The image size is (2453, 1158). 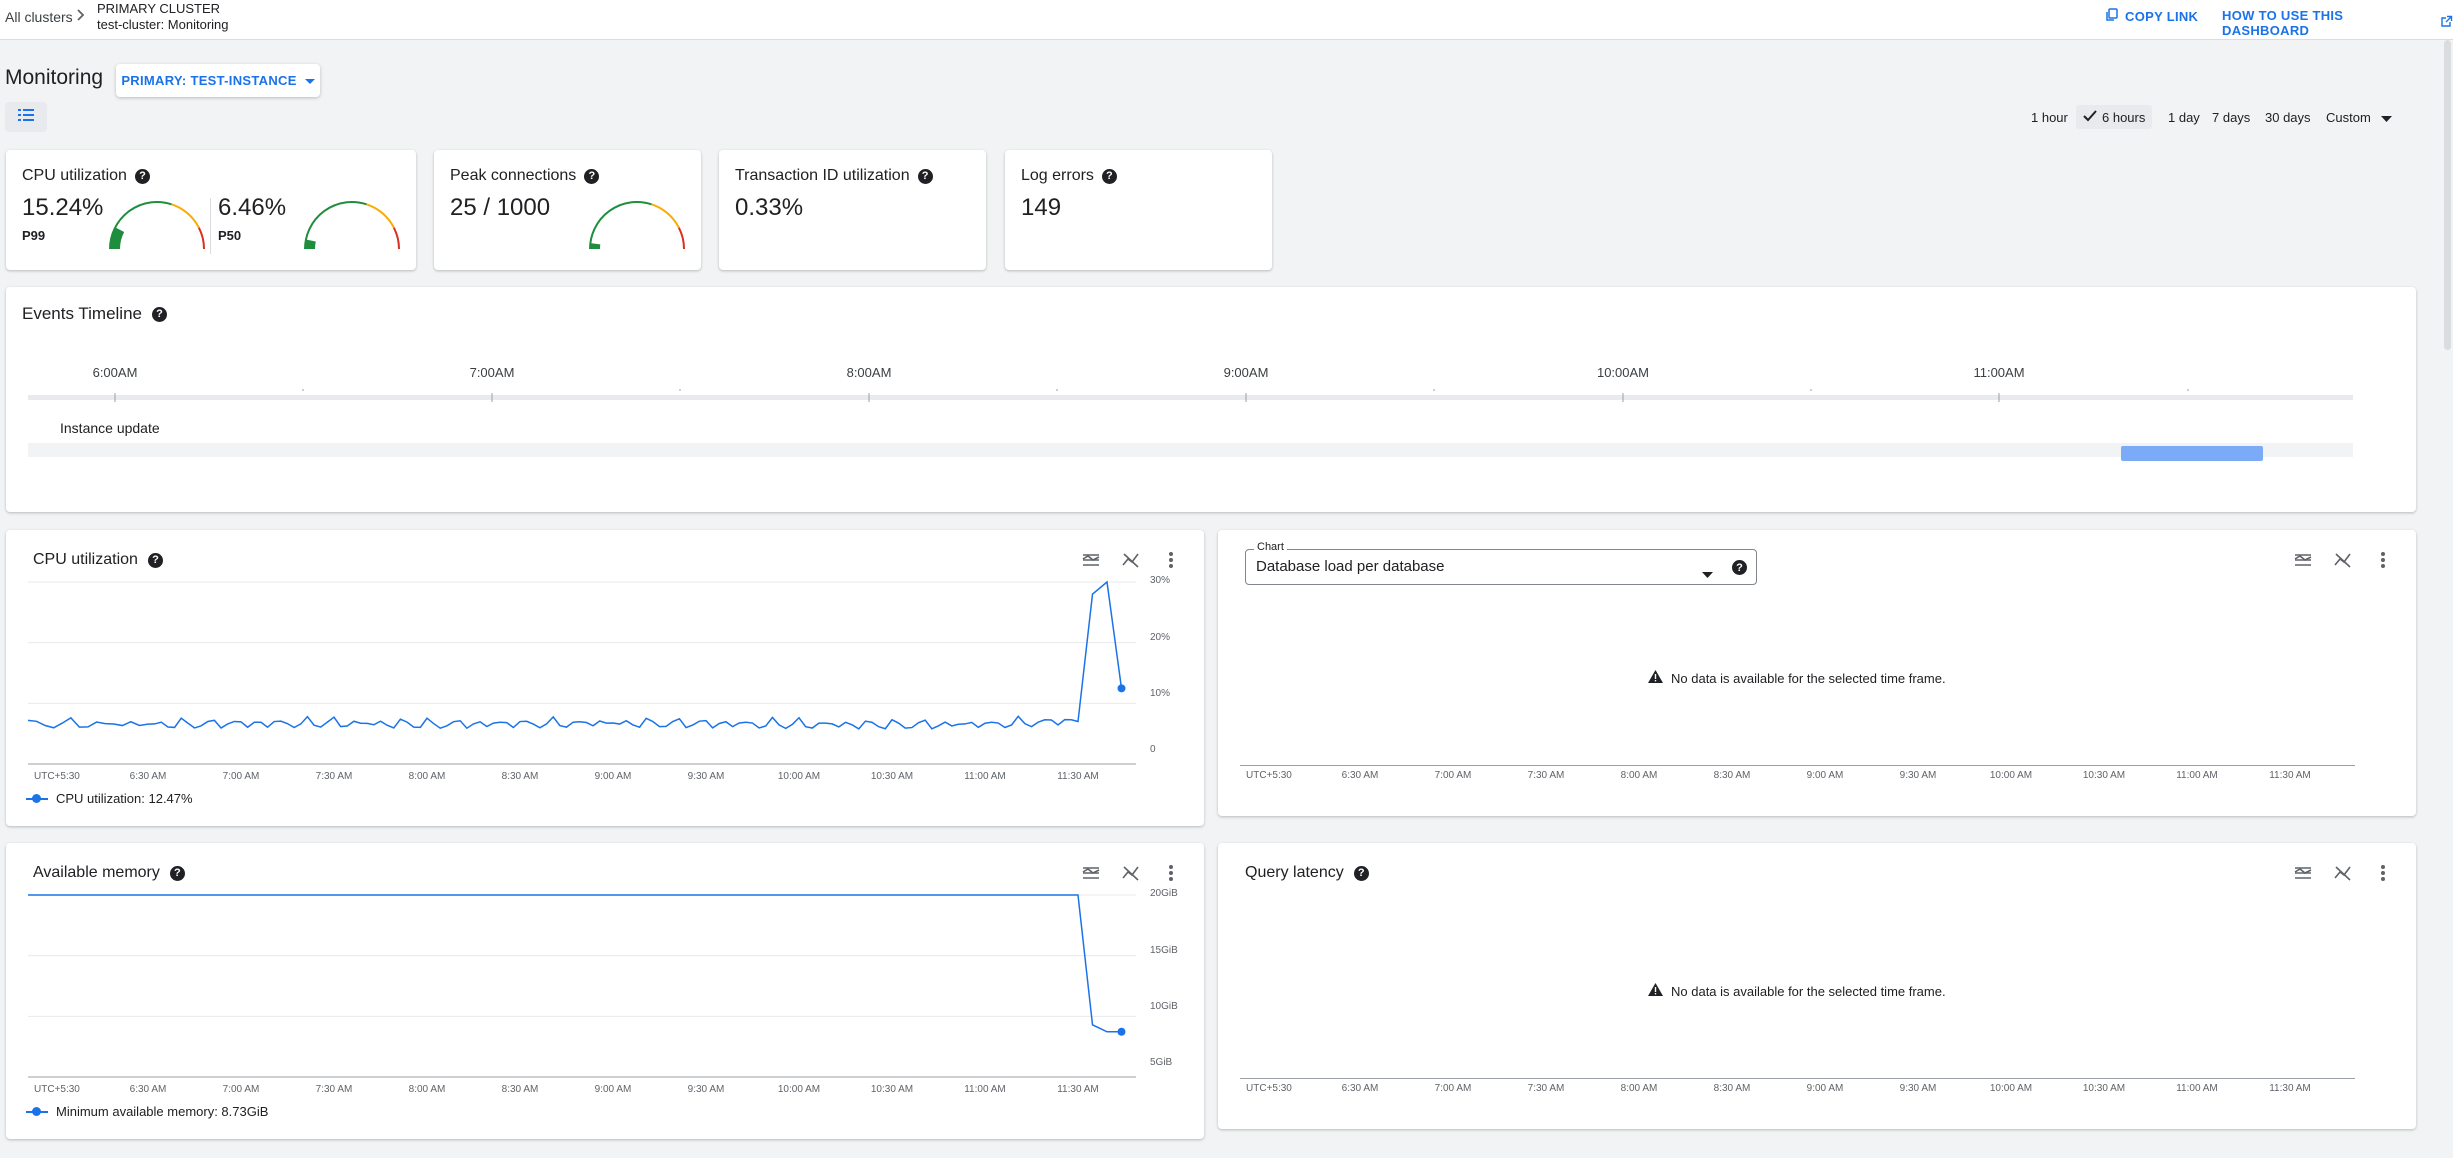 I want to click on y-tick: 20%, so click(x=1160, y=637).